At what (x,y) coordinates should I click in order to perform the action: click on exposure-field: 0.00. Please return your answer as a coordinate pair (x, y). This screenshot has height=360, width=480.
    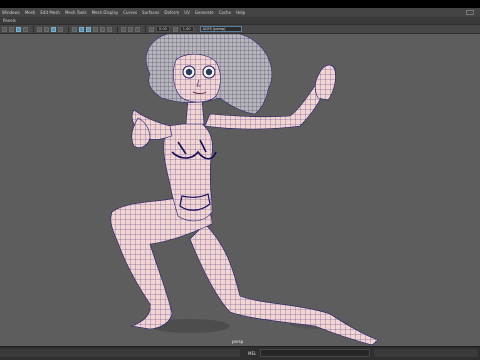
    Looking at the image, I should click on (163, 29).